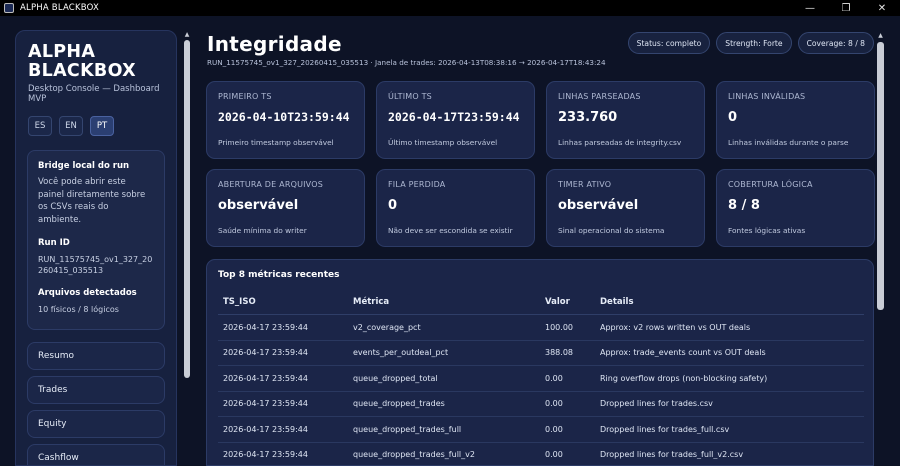  Describe the element at coordinates (443, 142) in the screenshot. I see `card-desc: Último timestamp observável` at that location.